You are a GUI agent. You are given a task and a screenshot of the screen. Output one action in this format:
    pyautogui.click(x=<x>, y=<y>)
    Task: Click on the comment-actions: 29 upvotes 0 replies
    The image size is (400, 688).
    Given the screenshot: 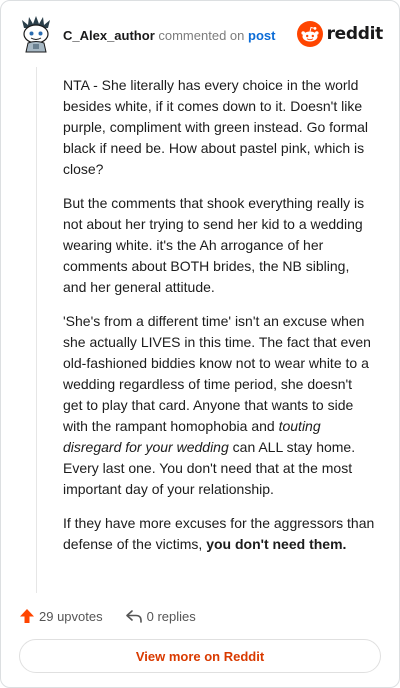 What is the action you would take?
    pyautogui.click(x=107, y=616)
    